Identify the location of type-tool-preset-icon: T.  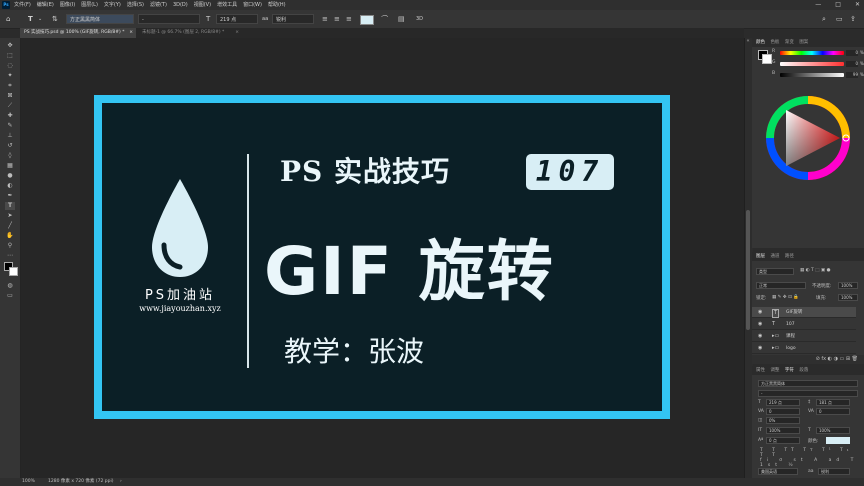
(30, 19).